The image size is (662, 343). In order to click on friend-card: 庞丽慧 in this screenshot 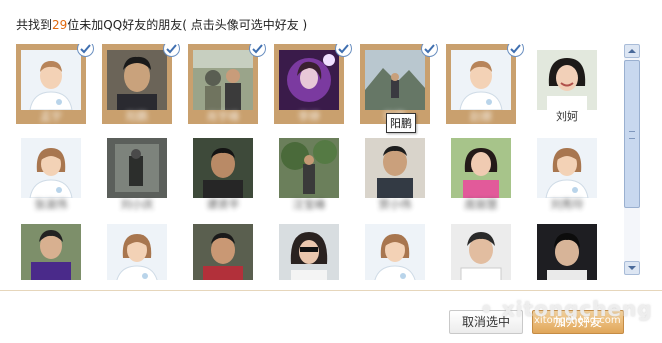, I will do `click(481, 172)`.